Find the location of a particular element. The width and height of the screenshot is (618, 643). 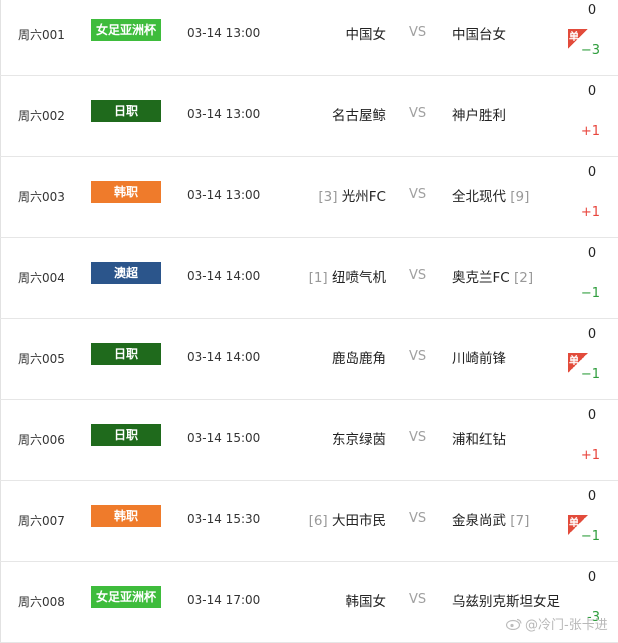

watermark-text: @冷门-张卡进 is located at coordinates (566, 625).